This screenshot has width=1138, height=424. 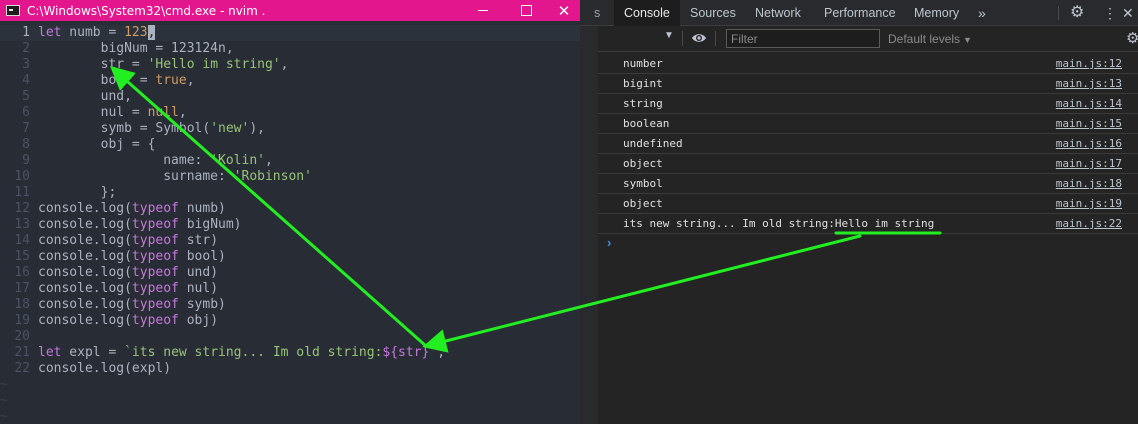 What do you see at coordinates (930, 39) in the screenshot?
I see `log-levels-dropdown: Default levels ▼` at bounding box center [930, 39].